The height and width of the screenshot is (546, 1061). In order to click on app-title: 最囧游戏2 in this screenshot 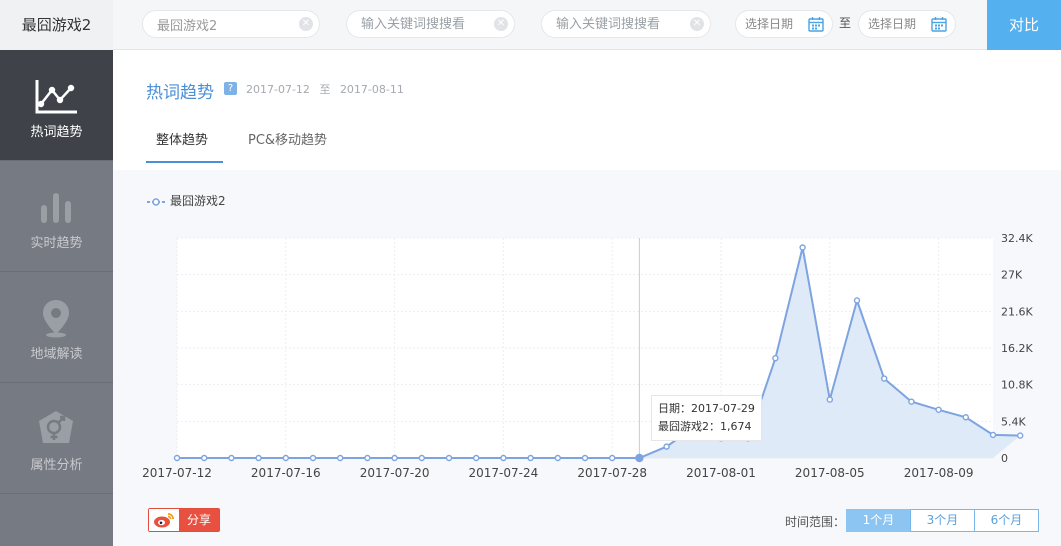, I will do `click(56, 25)`.